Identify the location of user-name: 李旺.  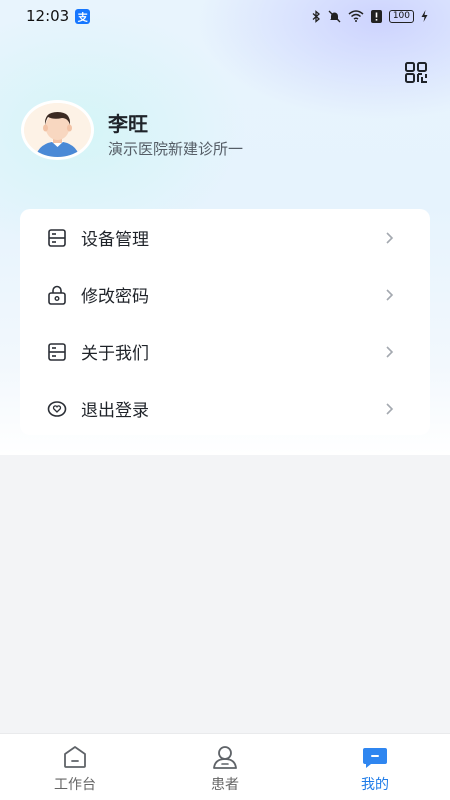
(128, 124).